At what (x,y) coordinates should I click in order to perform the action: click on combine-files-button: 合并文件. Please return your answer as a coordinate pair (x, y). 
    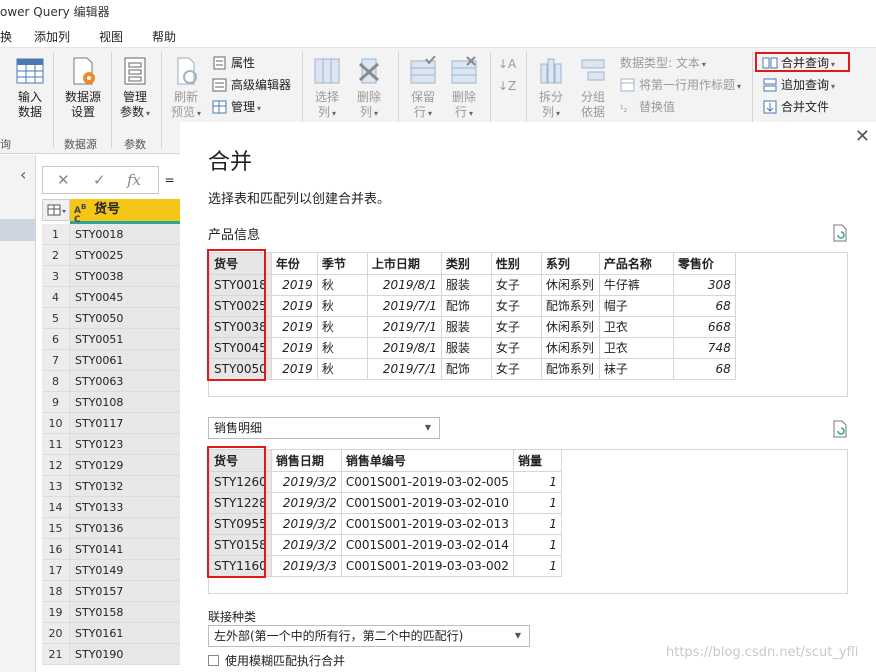
    Looking at the image, I should click on (795, 107).